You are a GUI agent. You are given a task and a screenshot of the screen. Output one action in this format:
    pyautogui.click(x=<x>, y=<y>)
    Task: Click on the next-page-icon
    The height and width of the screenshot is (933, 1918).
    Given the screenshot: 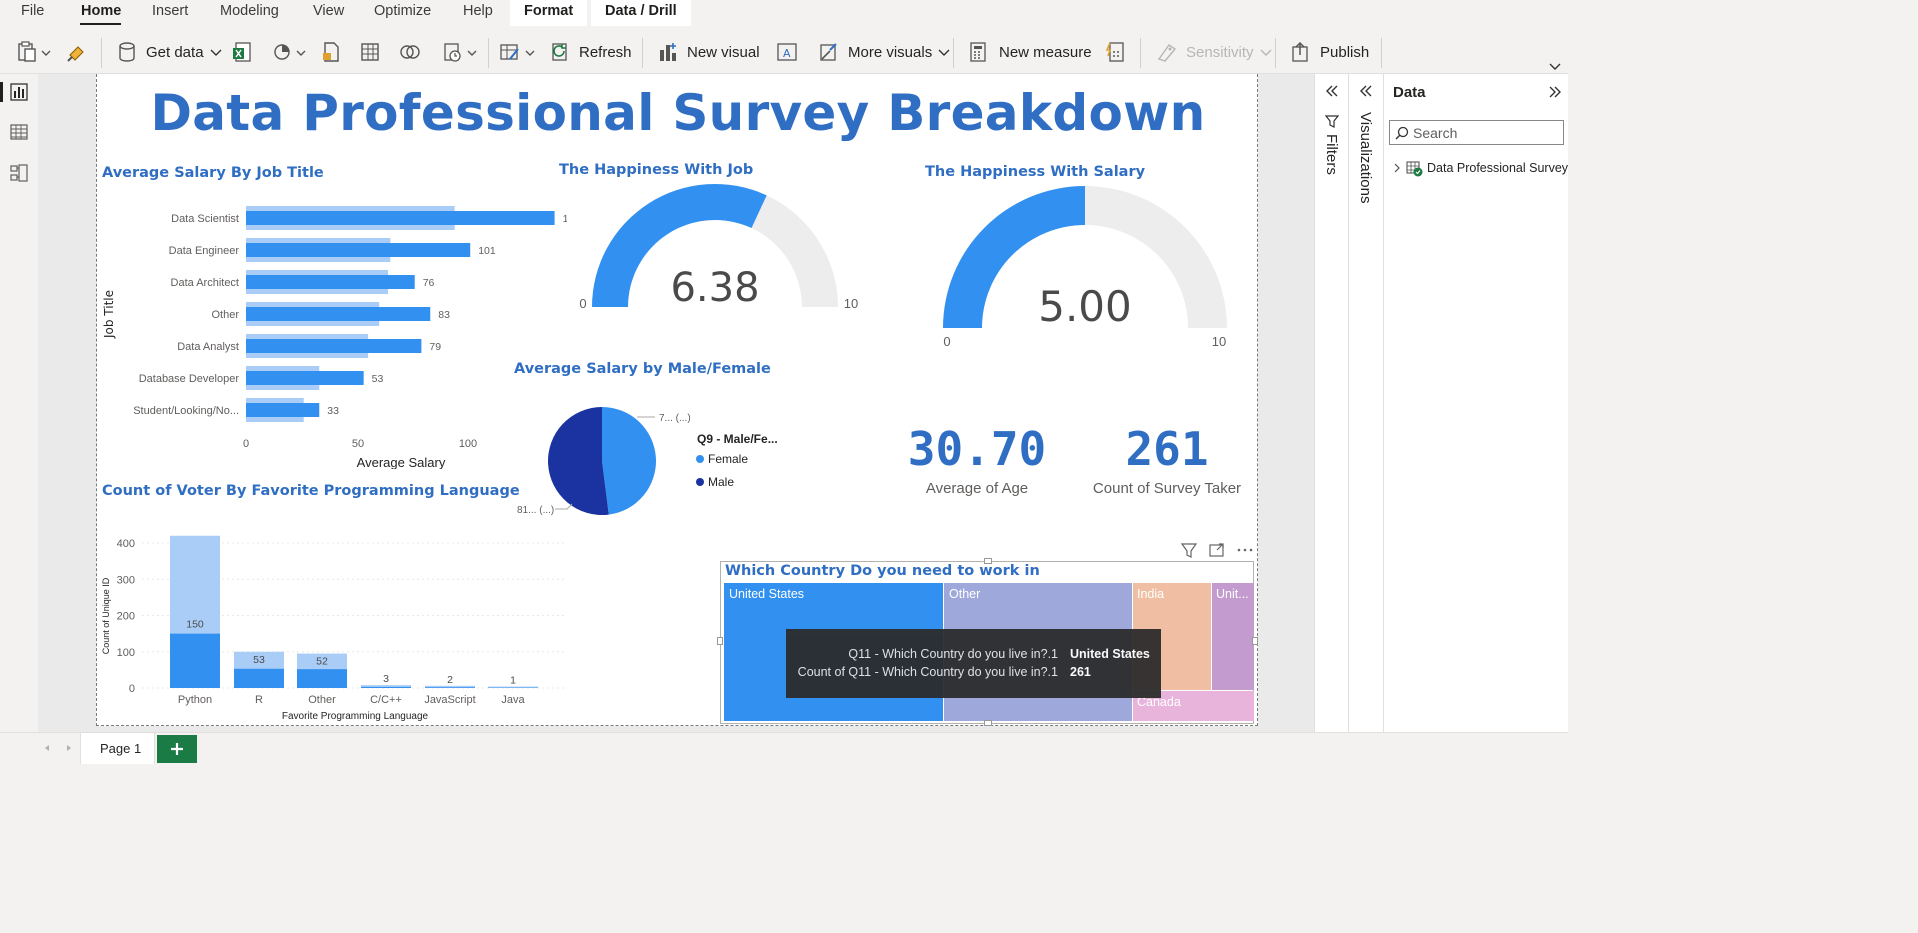 What is the action you would take?
    pyautogui.click(x=69, y=748)
    